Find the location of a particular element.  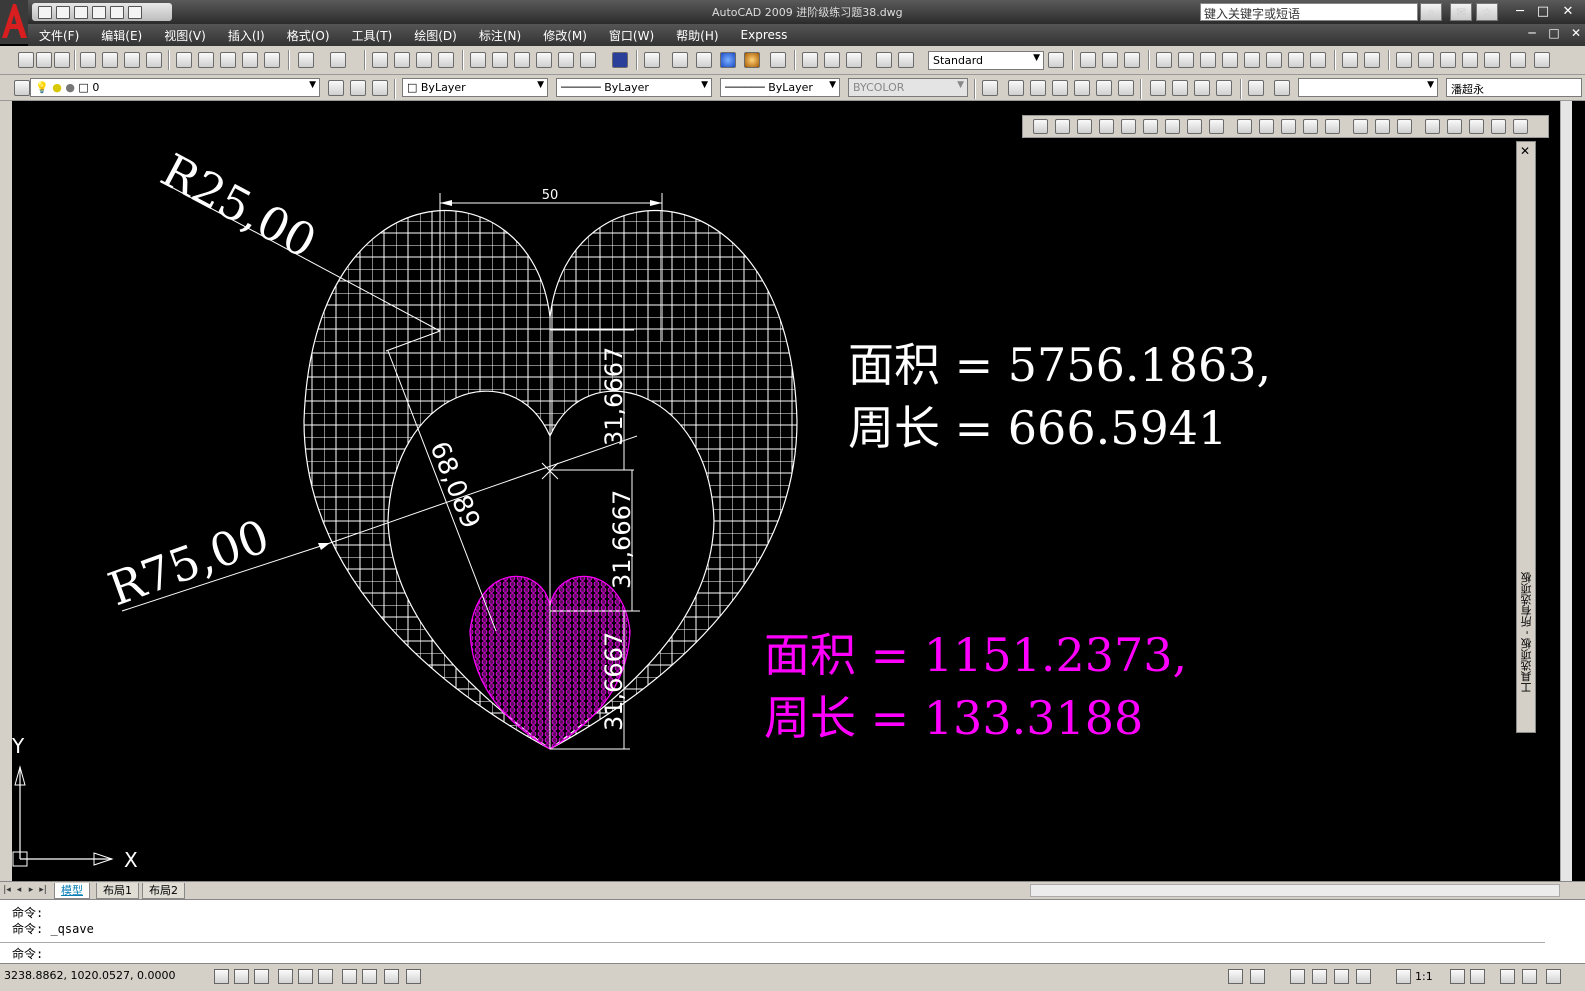

annotation-scale-value: 1:1 is located at coordinates (1424, 976).